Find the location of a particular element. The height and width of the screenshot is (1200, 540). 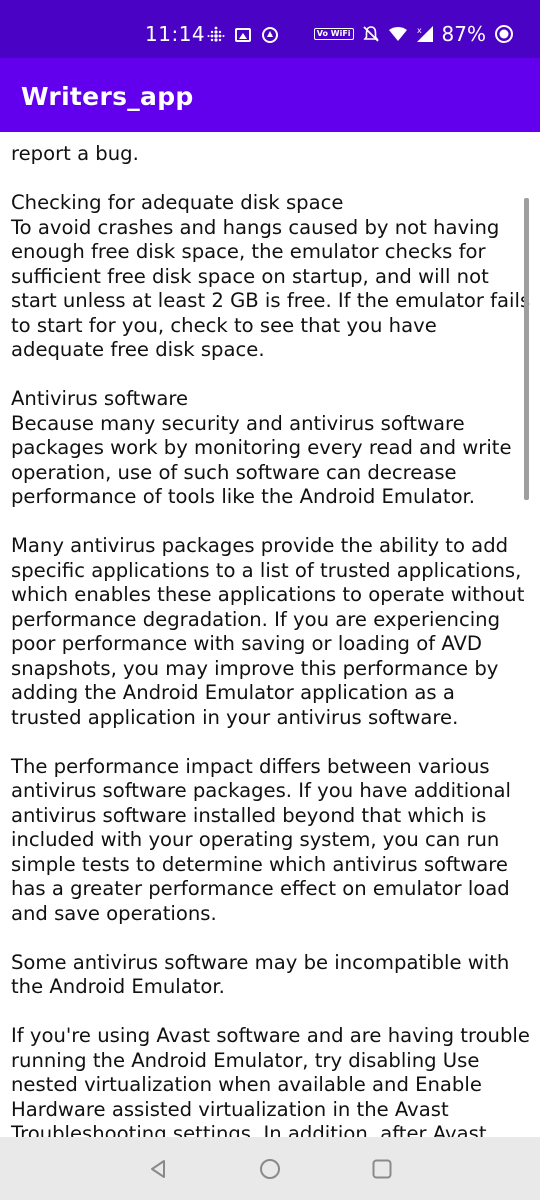

svg-text: x is located at coordinates (419, 30).